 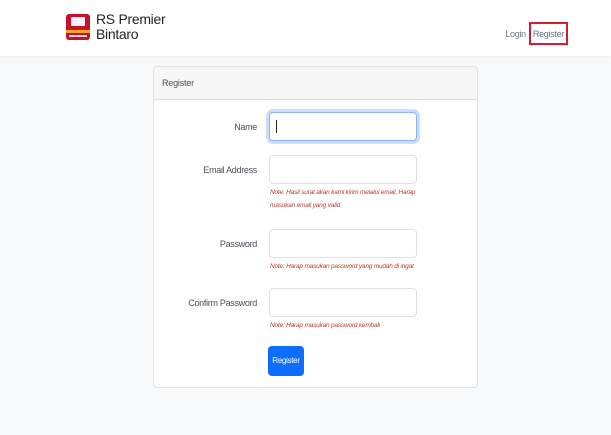 What do you see at coordinates (343, 243) in the screenshot?
I see `password-input` at bounding box center [343, 243].